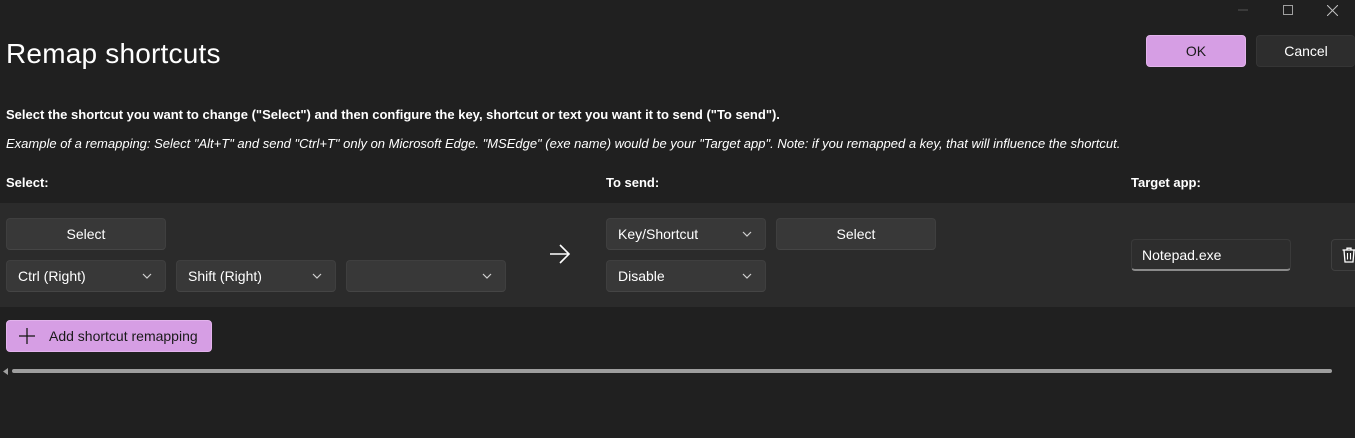 Image resolution: width=1355 pixels, height=438 pixels. What do you see at coordinates (27, 336) in the screenshot?
I see `plus-icon` at bounding box center [27, 336].